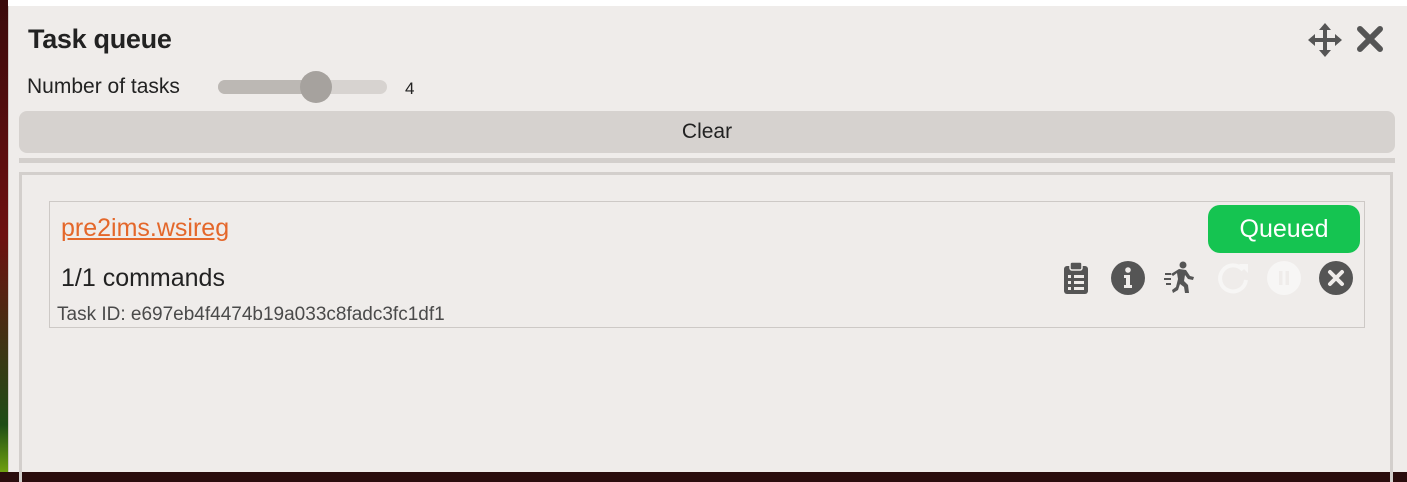  I want to click on info-icon, so click(1128, 278).